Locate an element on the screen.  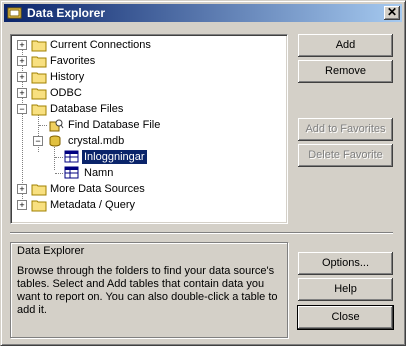
tree-item-find-database-file: Find Database File is located at coordinates (146, 125).